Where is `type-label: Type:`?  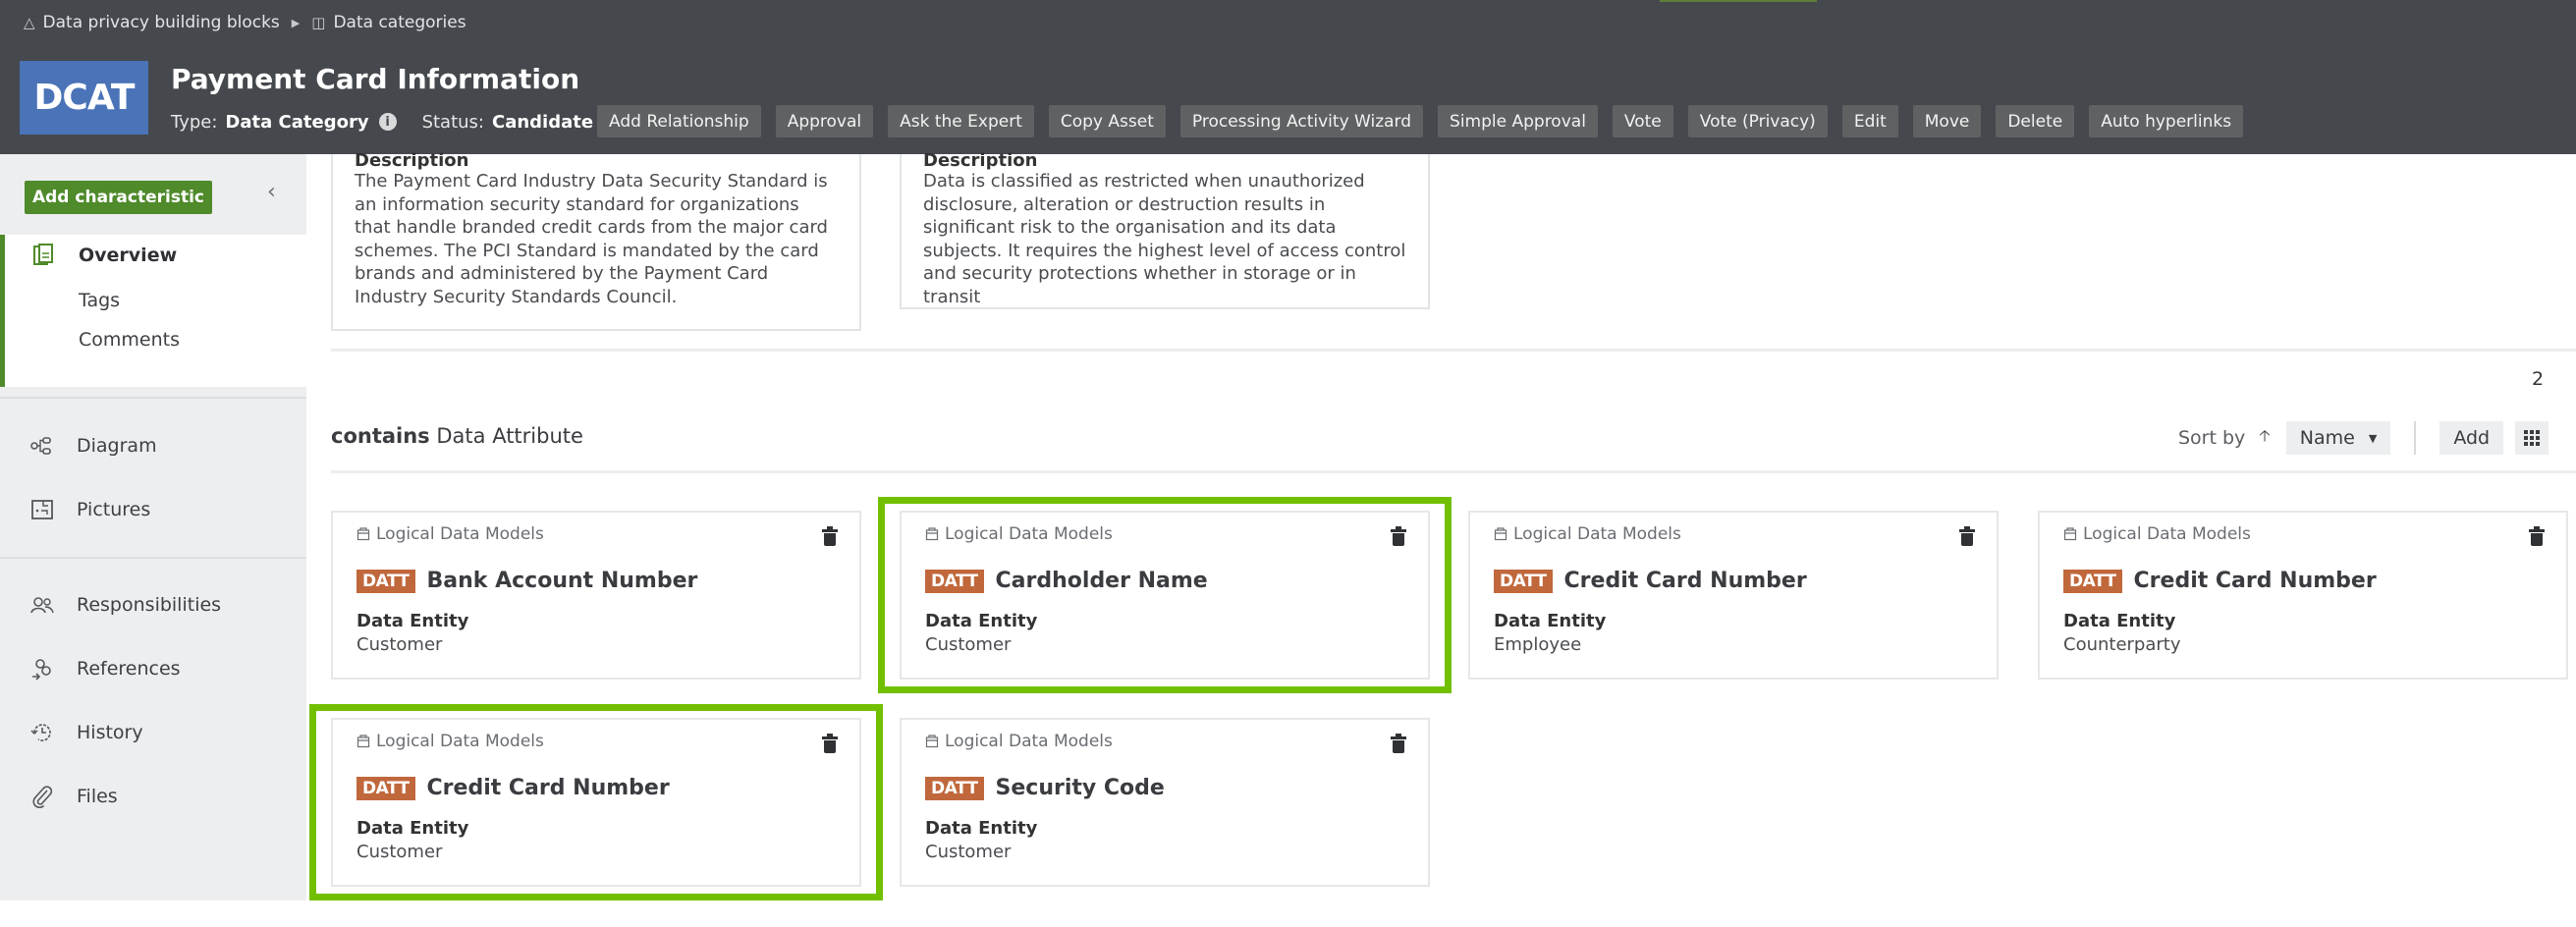
type-label: Type: is located at coordinates (195, 122).